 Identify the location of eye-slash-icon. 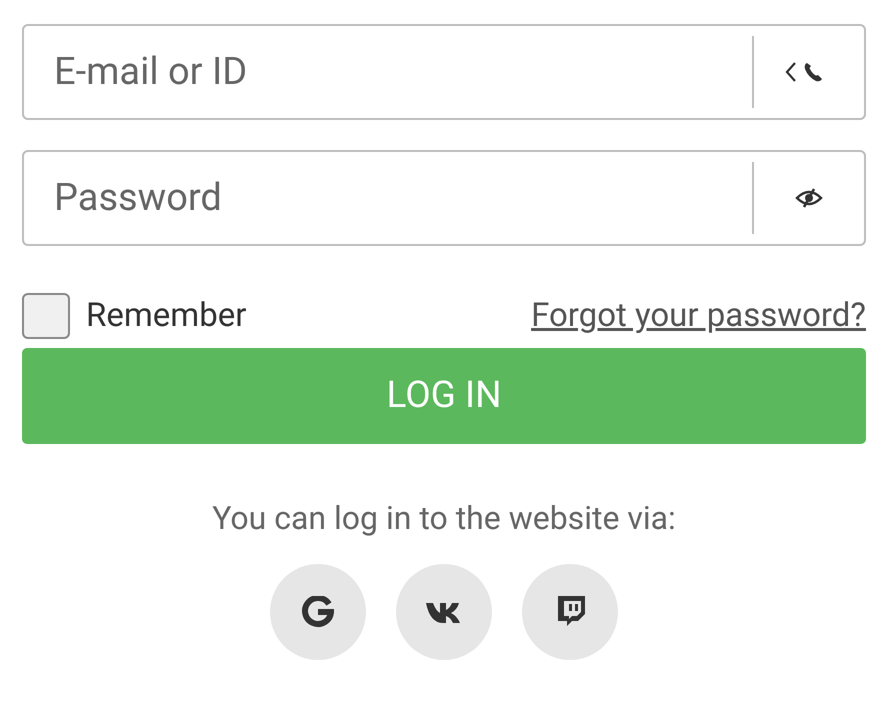
(809, 198).